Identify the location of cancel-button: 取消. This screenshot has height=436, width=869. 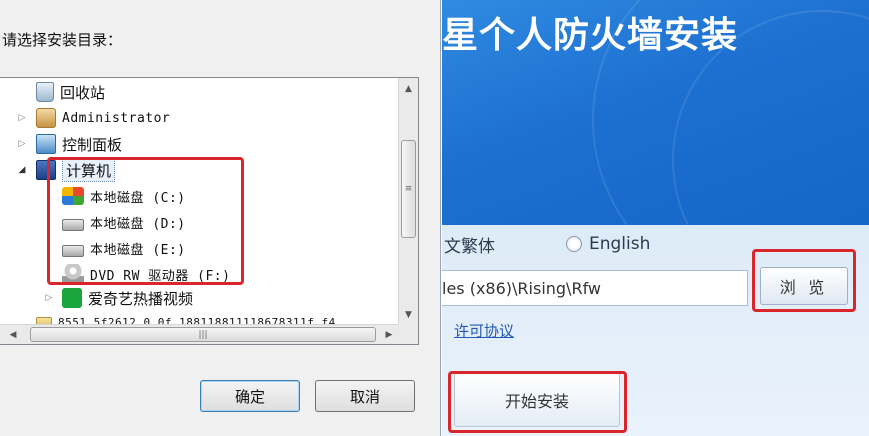
(365, 396).